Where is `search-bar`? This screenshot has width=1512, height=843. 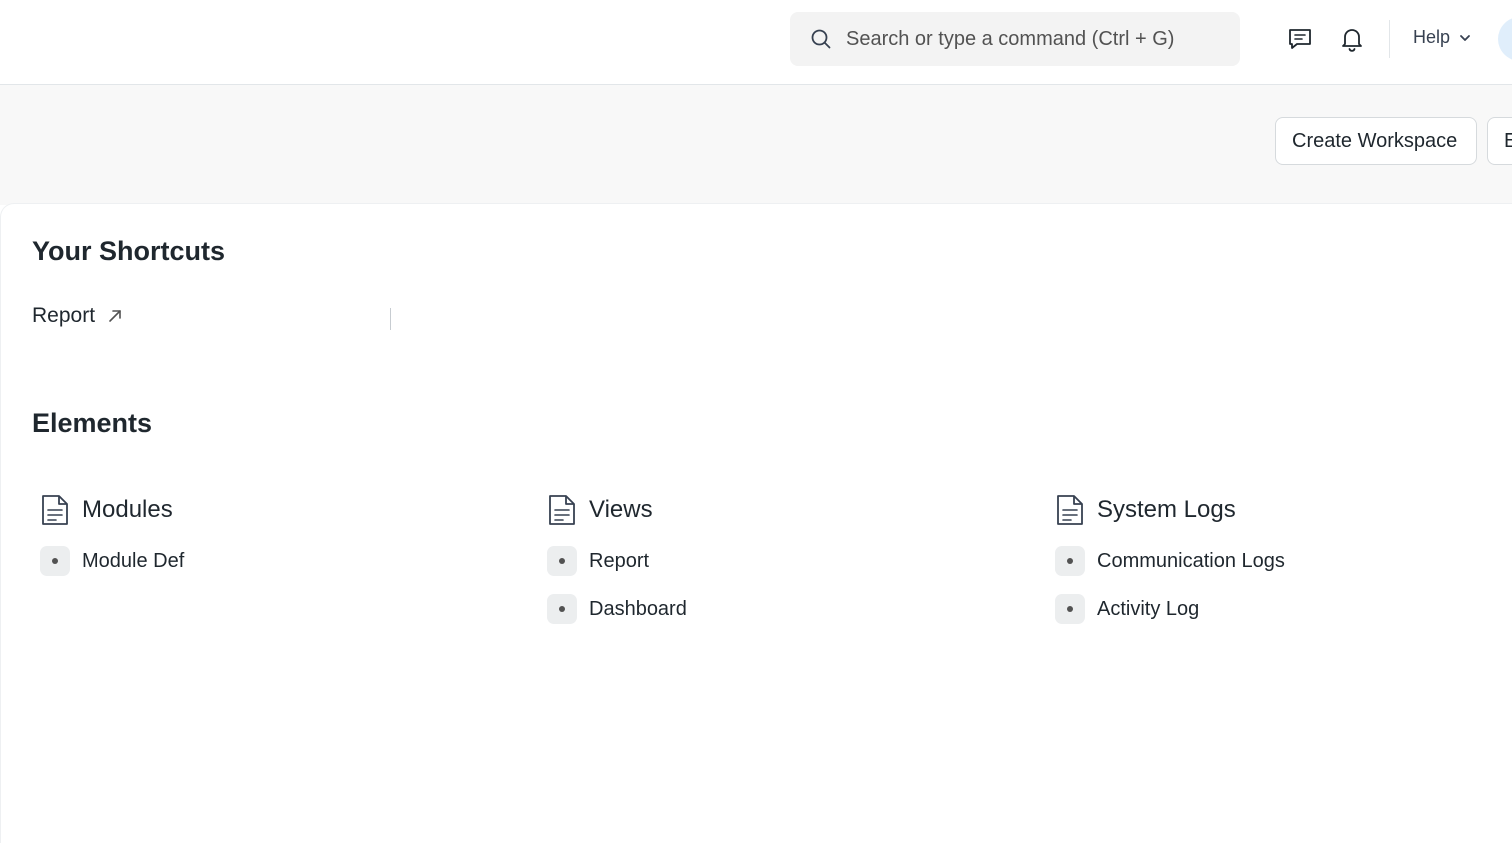 search-bar is located at coordinates (1015, 39).